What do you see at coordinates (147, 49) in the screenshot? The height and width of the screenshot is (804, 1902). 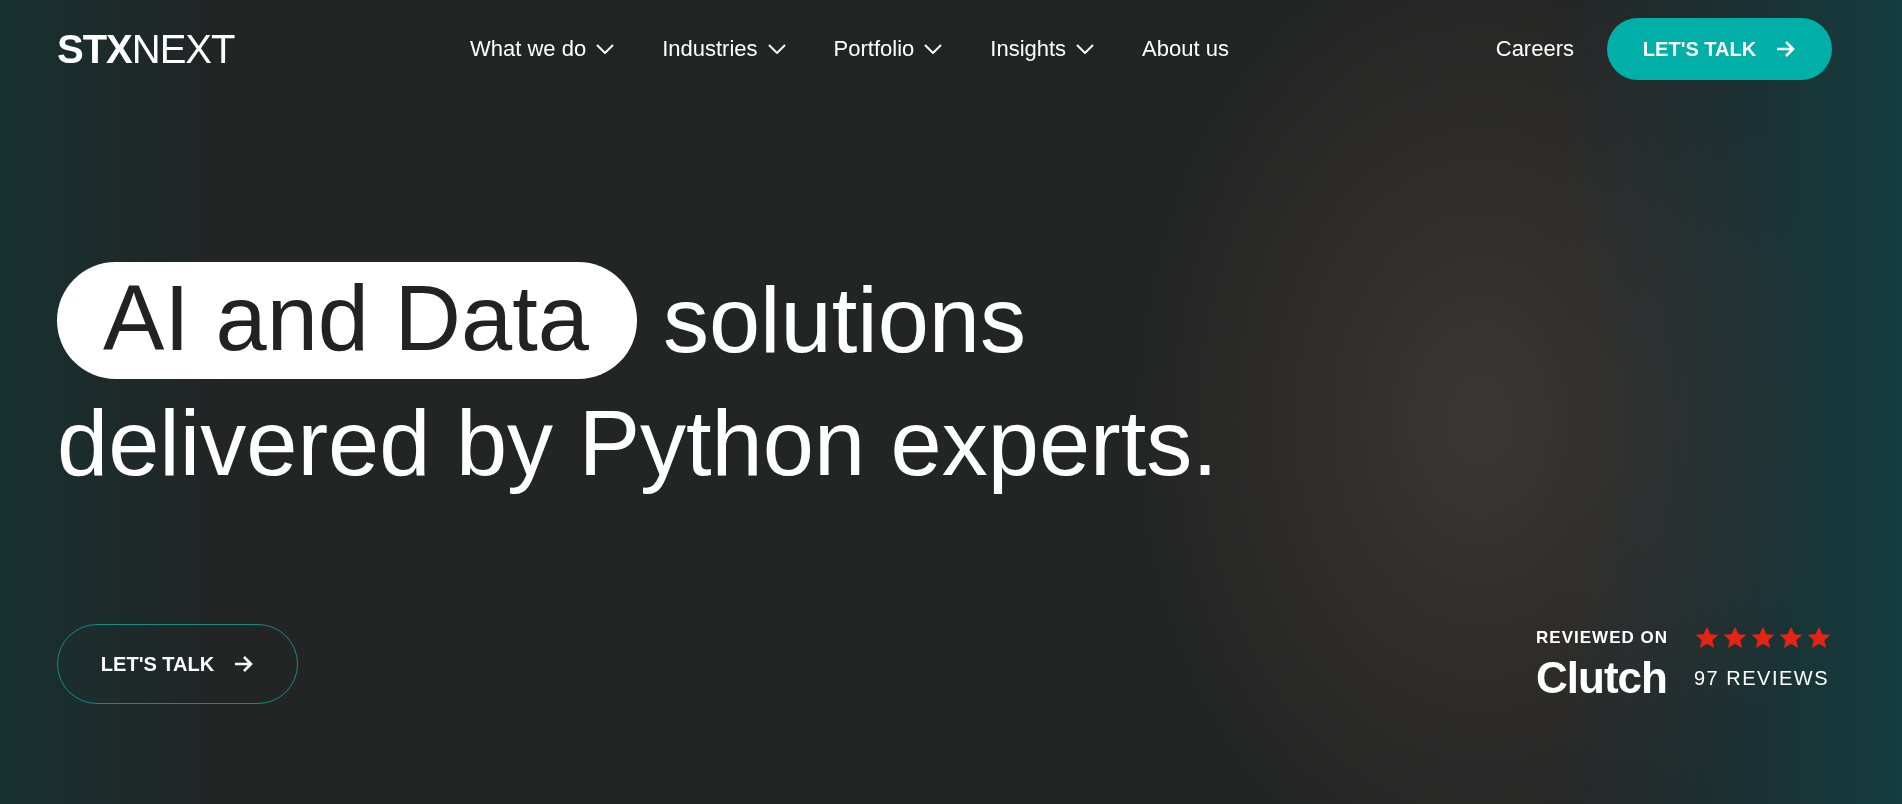 I see `logo: STXNEXT` at bounding box center [147, 49].